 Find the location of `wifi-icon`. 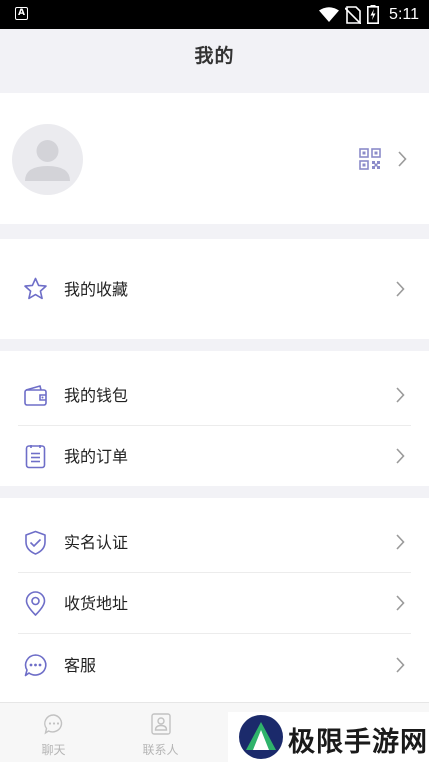

wifi-icon is located at coordinates (329, 14).